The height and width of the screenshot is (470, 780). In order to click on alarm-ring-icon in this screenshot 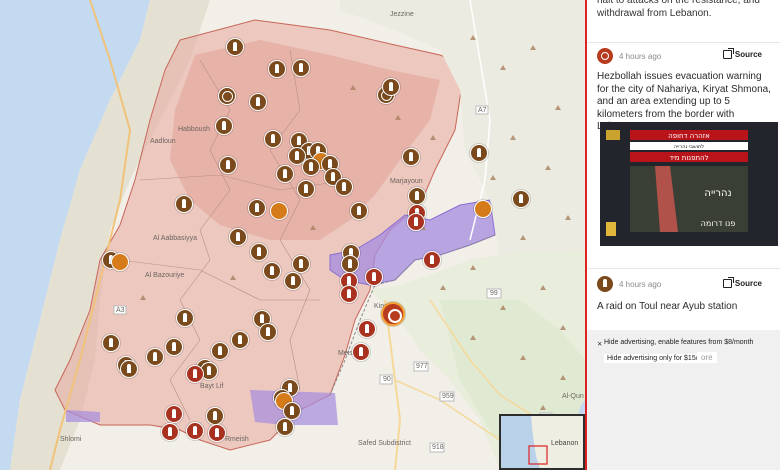, I will do `click(605, 56)`.